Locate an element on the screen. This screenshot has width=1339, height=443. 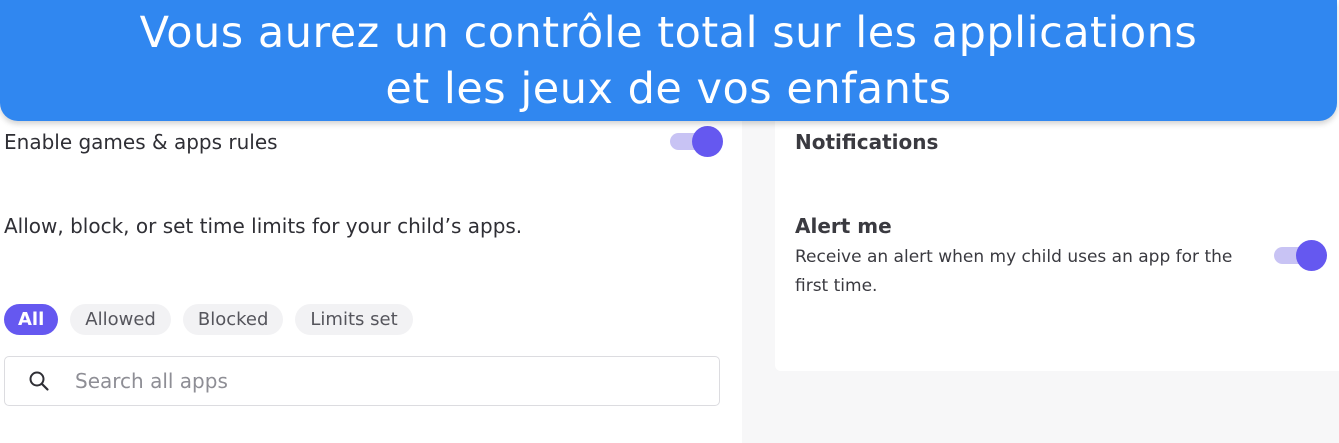
alert-me-title: Alert me is located at coordinates (843, 226).